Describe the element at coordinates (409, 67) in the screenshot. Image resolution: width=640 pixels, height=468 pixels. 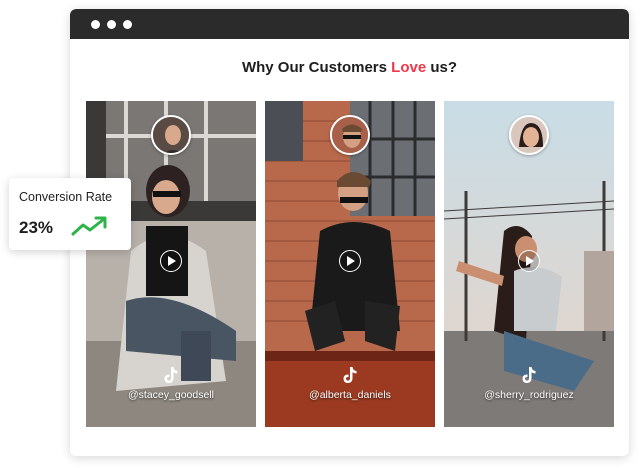
I see `heading-accent: Love` at that location.